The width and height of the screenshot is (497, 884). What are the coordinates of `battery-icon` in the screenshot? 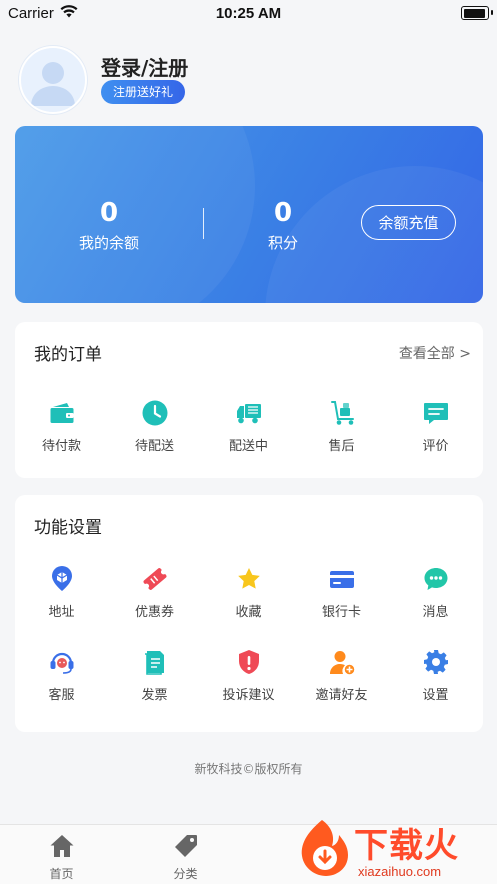 It's located at (477, 13).